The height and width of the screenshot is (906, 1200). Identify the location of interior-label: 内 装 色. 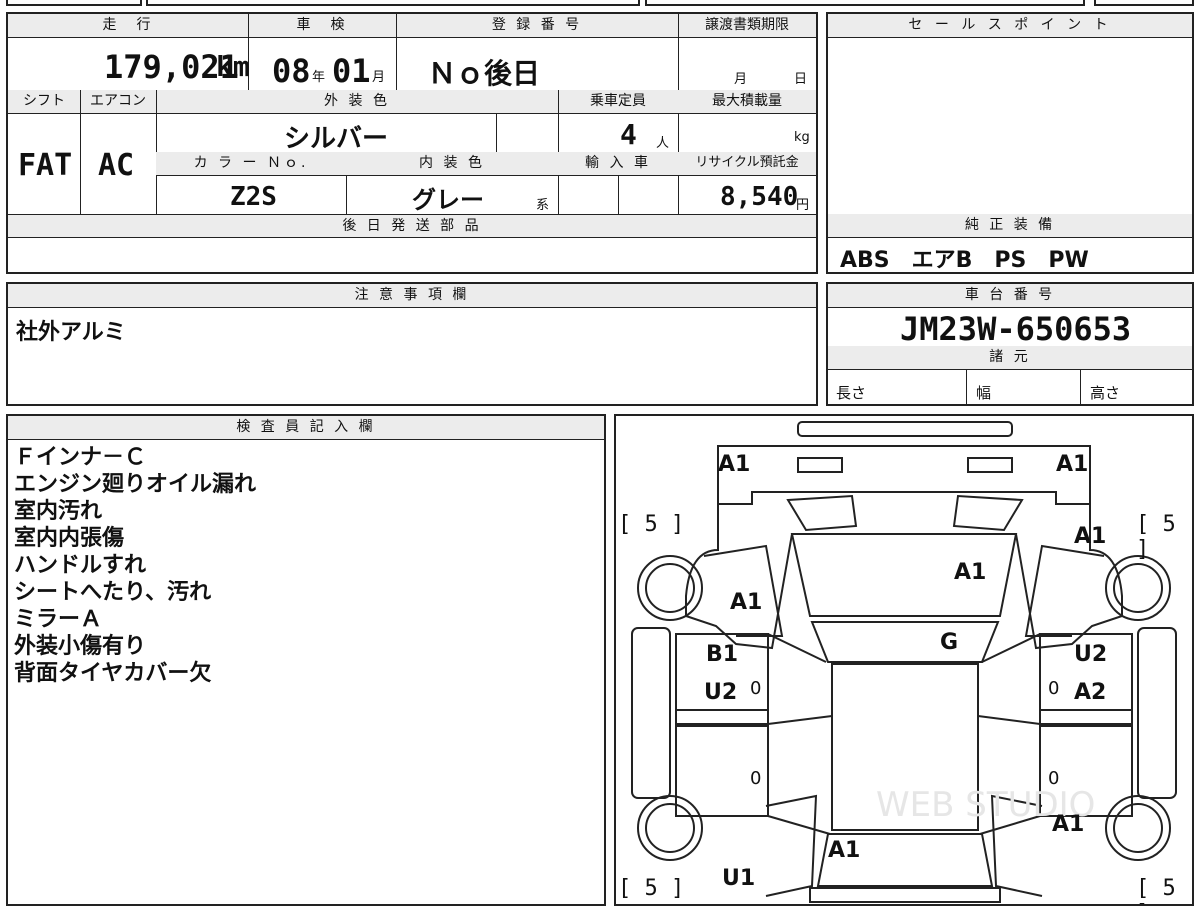
(452, 164).